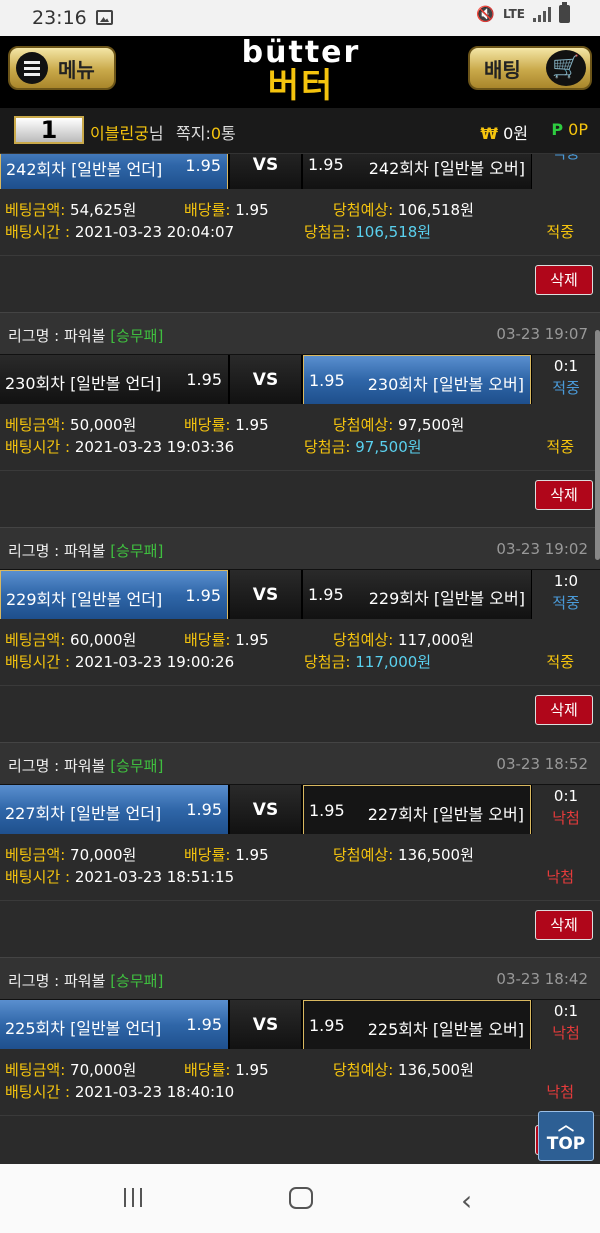  I want to click on under-option-name: 225회차 [일반볼 언더], so click(83, 1028).